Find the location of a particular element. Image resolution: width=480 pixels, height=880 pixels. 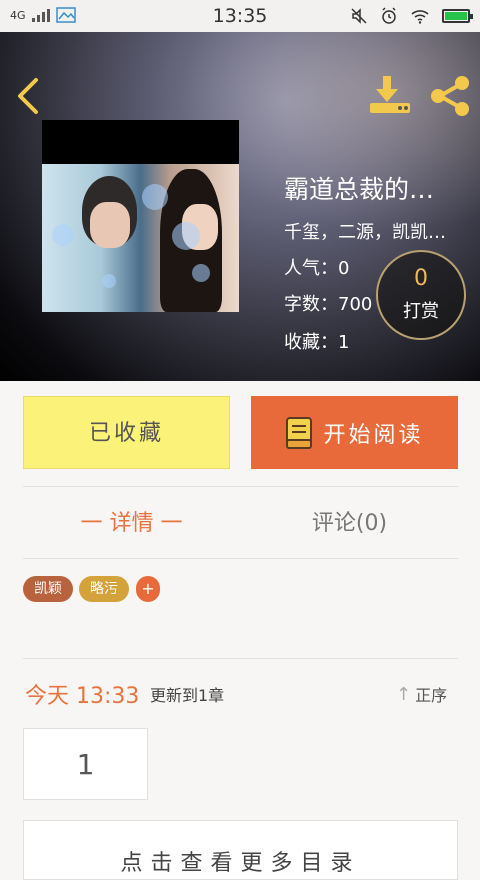

more-chapters-button: 点击查看更多目录 is located at coordinates (240, 850).